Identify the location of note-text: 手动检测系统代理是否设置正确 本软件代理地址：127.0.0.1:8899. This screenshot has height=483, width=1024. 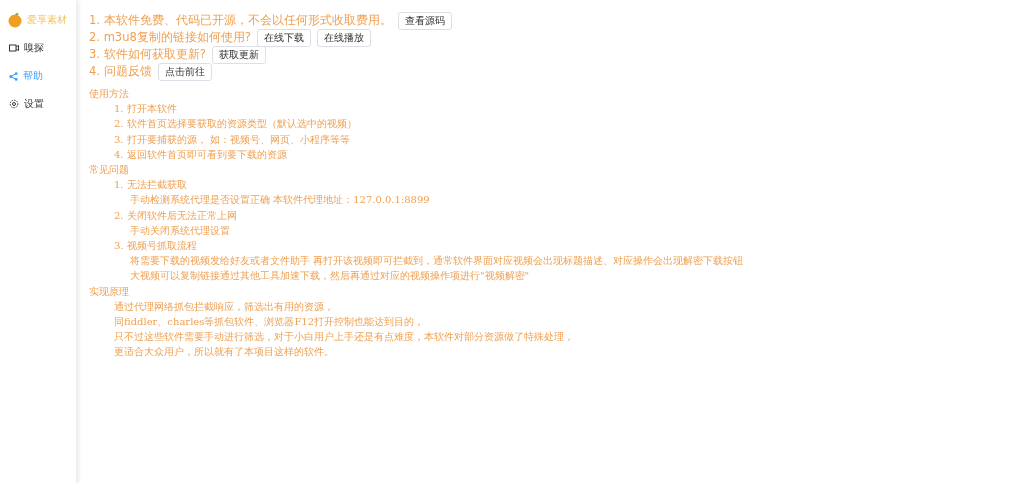
(280, 200).